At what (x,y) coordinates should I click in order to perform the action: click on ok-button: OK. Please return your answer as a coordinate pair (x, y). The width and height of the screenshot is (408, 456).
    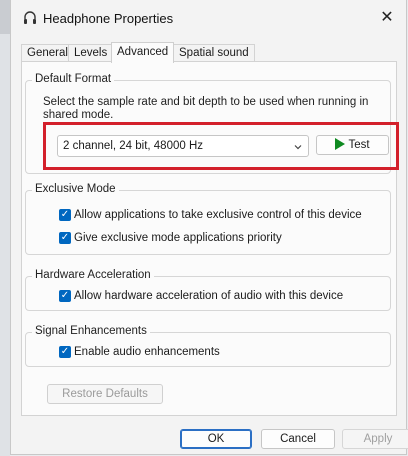
    Looking at the image, I should click on (216, 439).